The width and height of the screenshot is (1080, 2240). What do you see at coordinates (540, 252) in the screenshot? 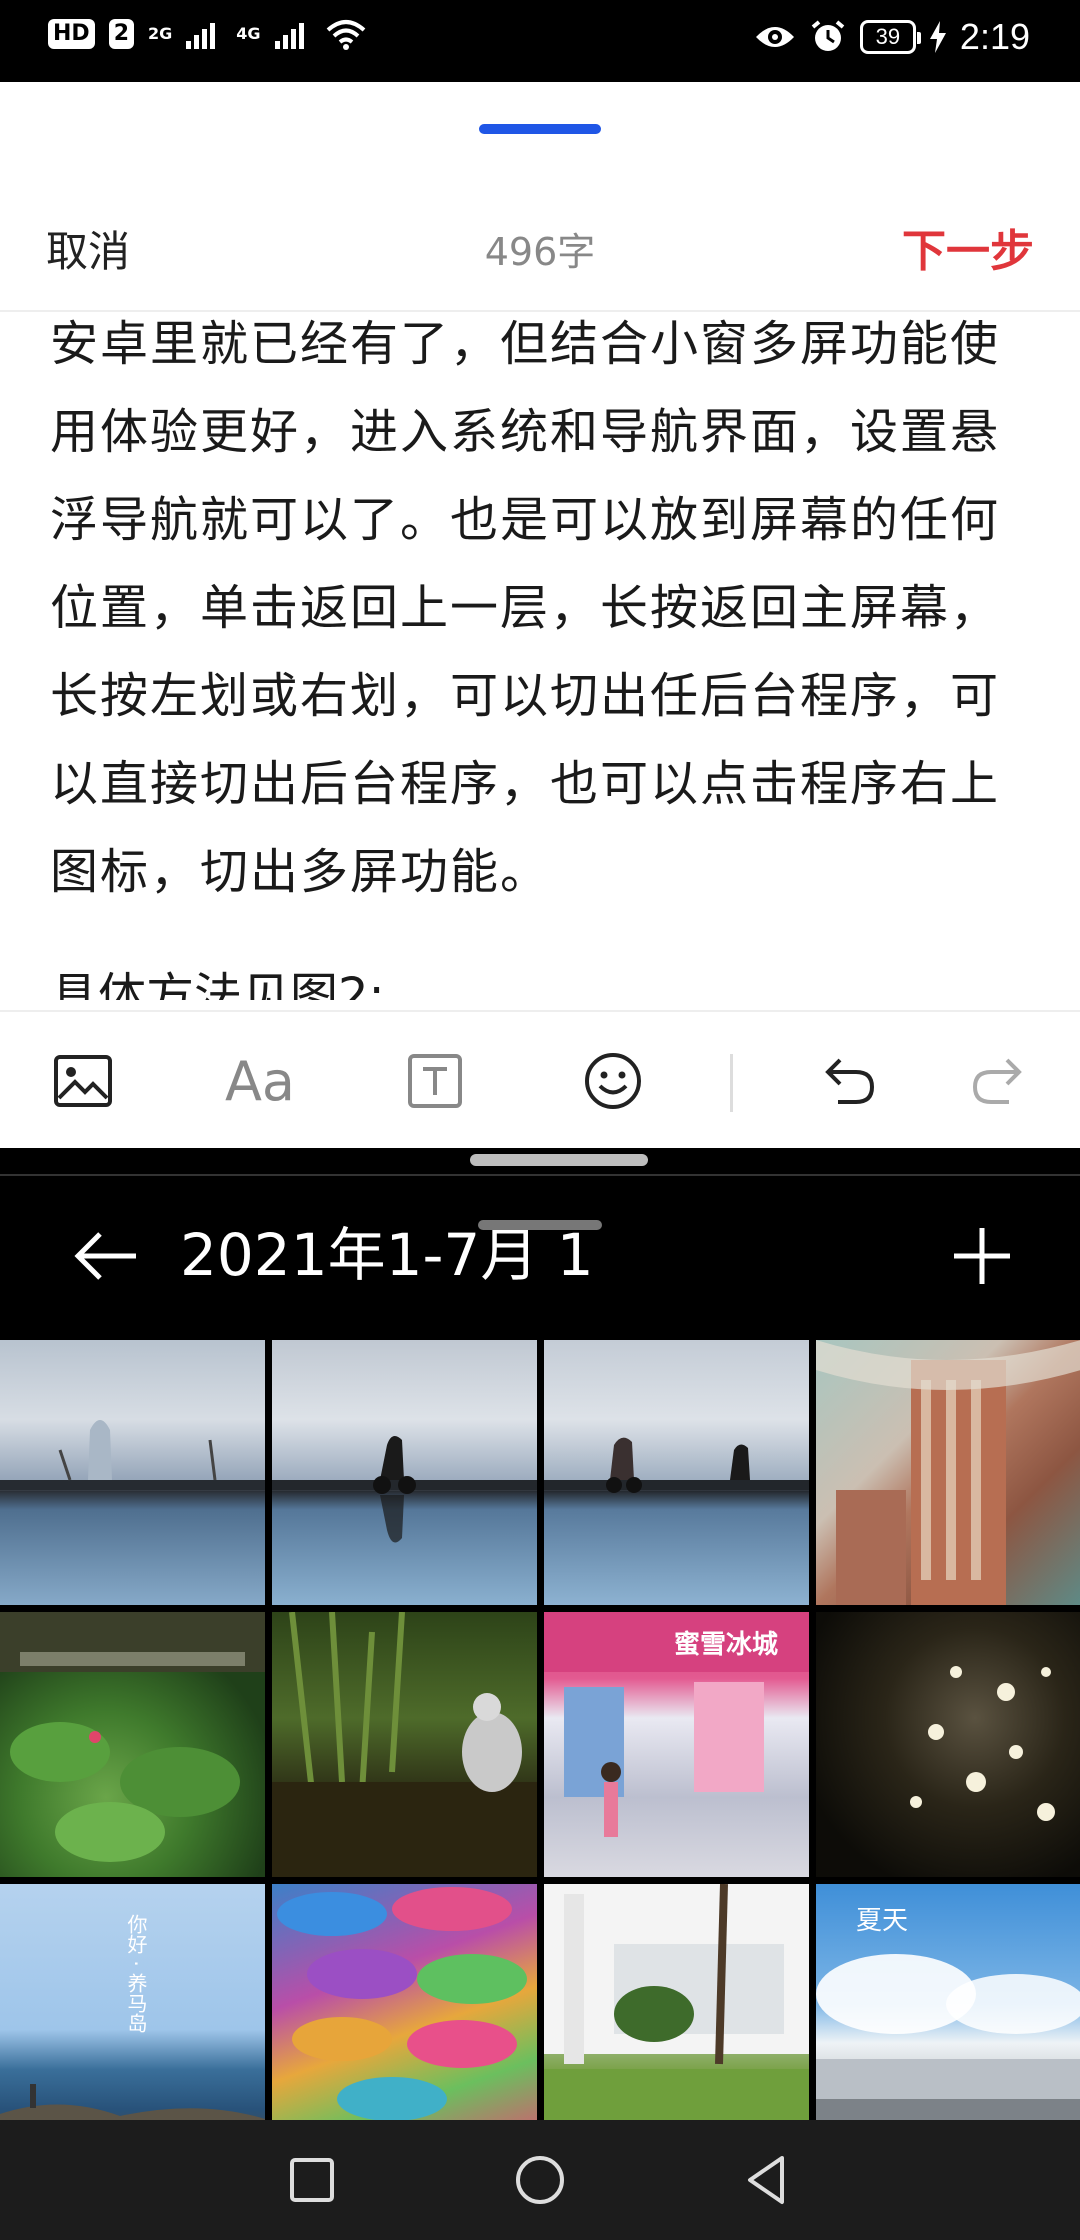
I see `editor-header: 取消 496字 下一步` at bounding box center [540, 252].